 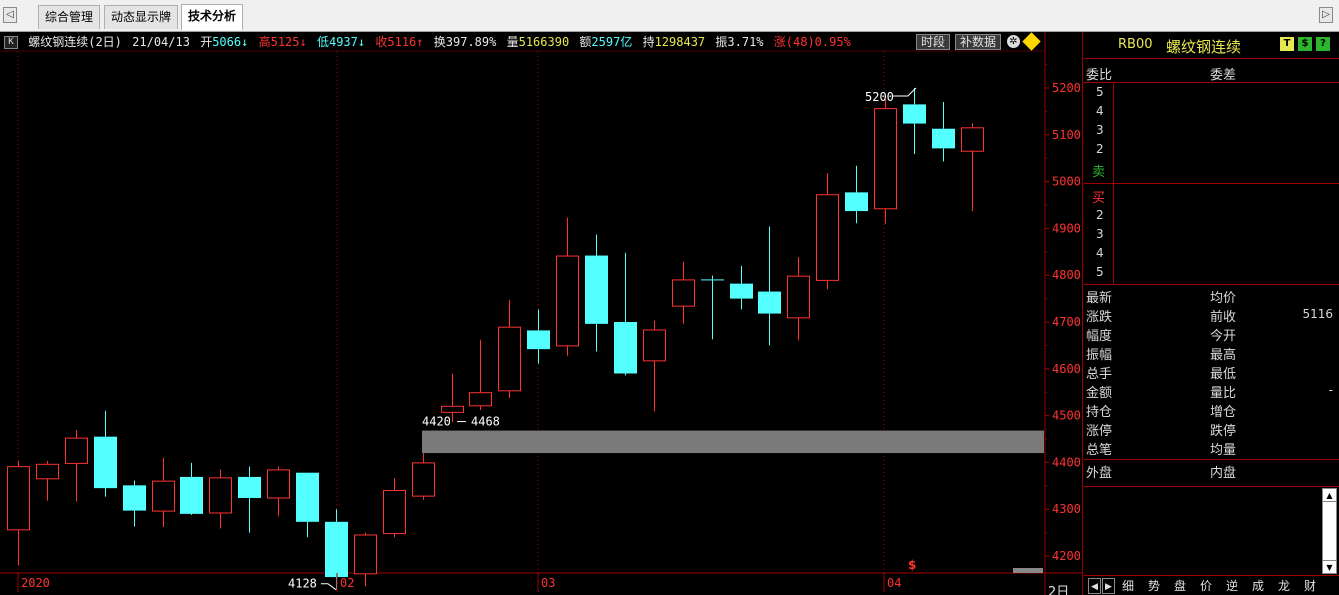 I want to click on sell-level-3: 3, so click(x=1100, y=130).